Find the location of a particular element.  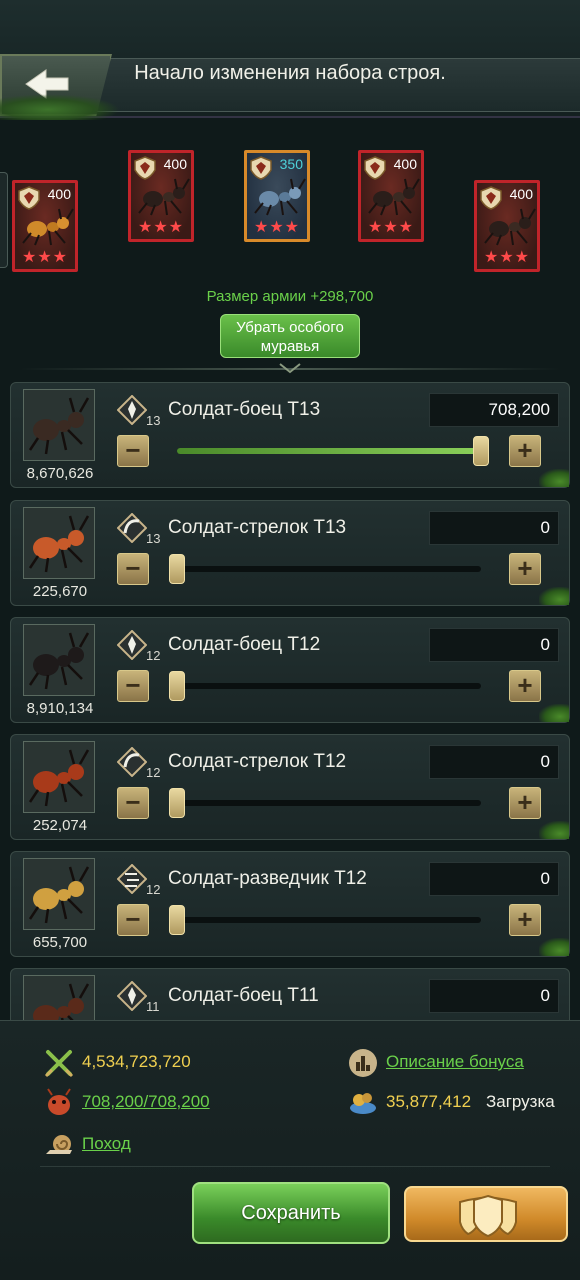

page-title: Начало изменения набора строя. is located at coordinates (290, 73).